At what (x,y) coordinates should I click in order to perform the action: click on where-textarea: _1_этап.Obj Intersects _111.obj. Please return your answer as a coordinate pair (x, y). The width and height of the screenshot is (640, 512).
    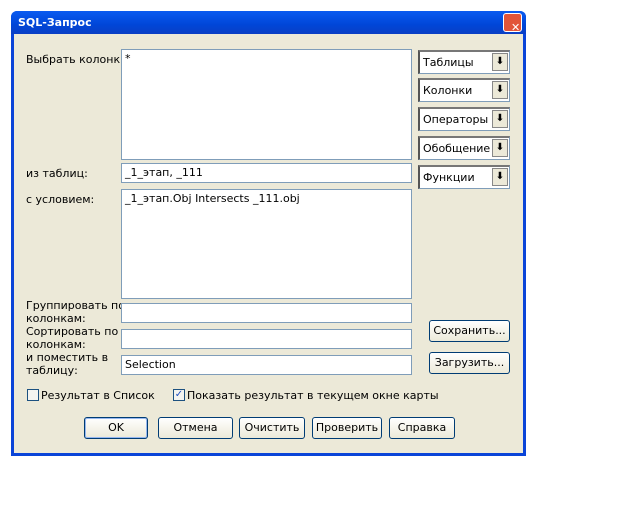
    Looking at the image, I should click on (266, 244).